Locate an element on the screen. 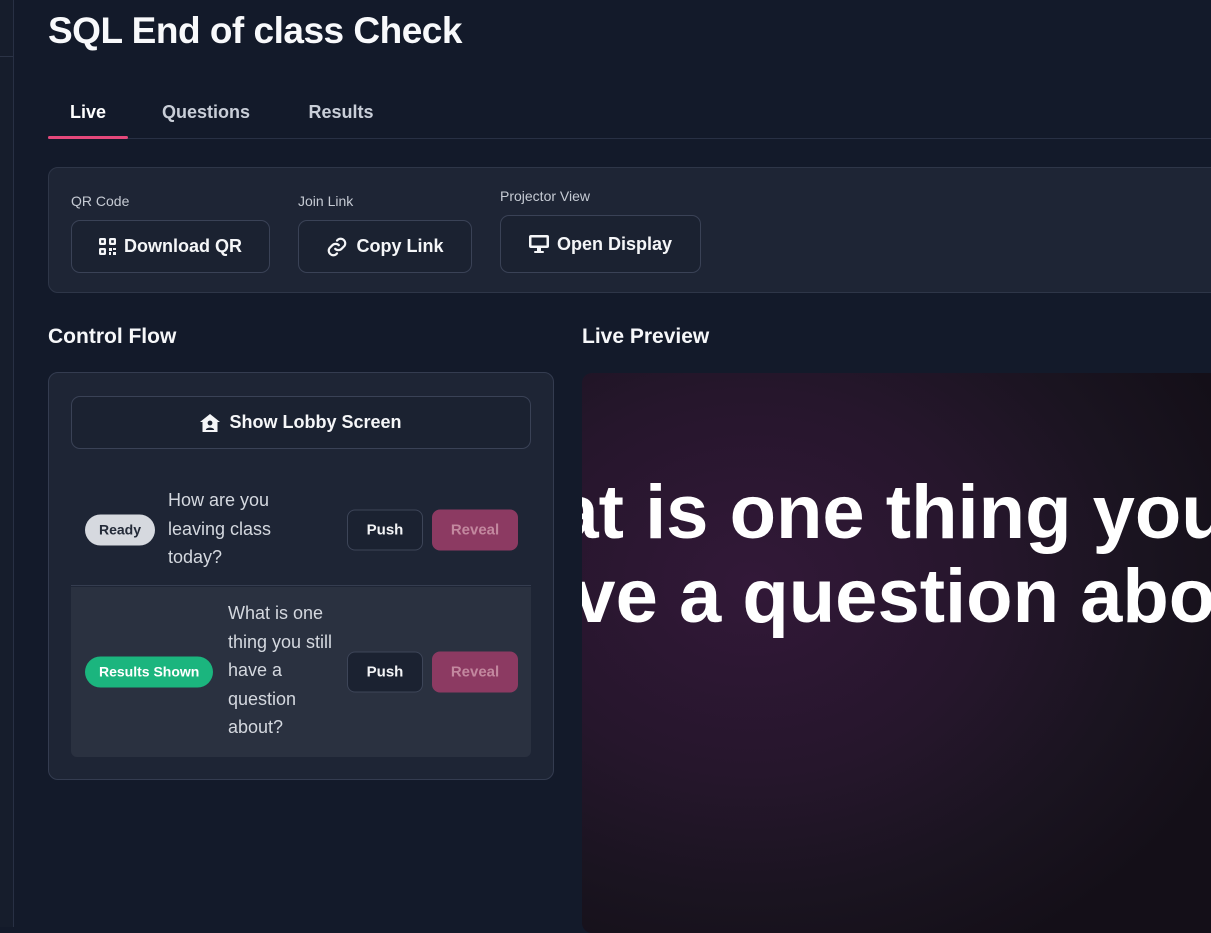 Image resolution: width=1211 pixels, height=933 pixels. monitor-icon is located at coordinates (538, 244).